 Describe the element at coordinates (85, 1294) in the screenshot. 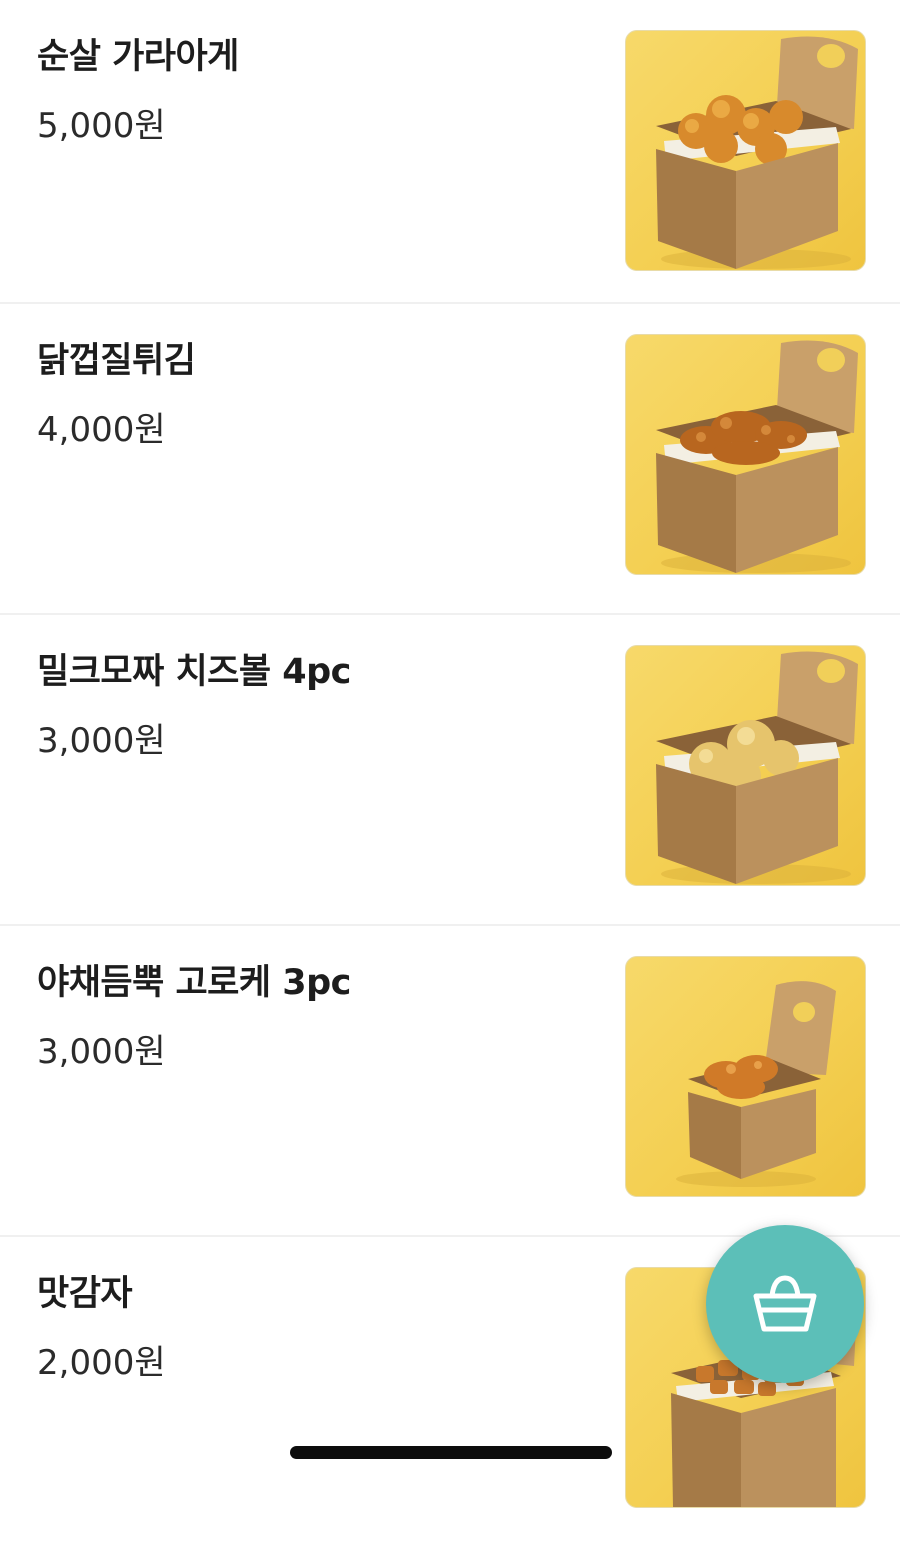

I see `menu-item-name: 맛감자` at that location.